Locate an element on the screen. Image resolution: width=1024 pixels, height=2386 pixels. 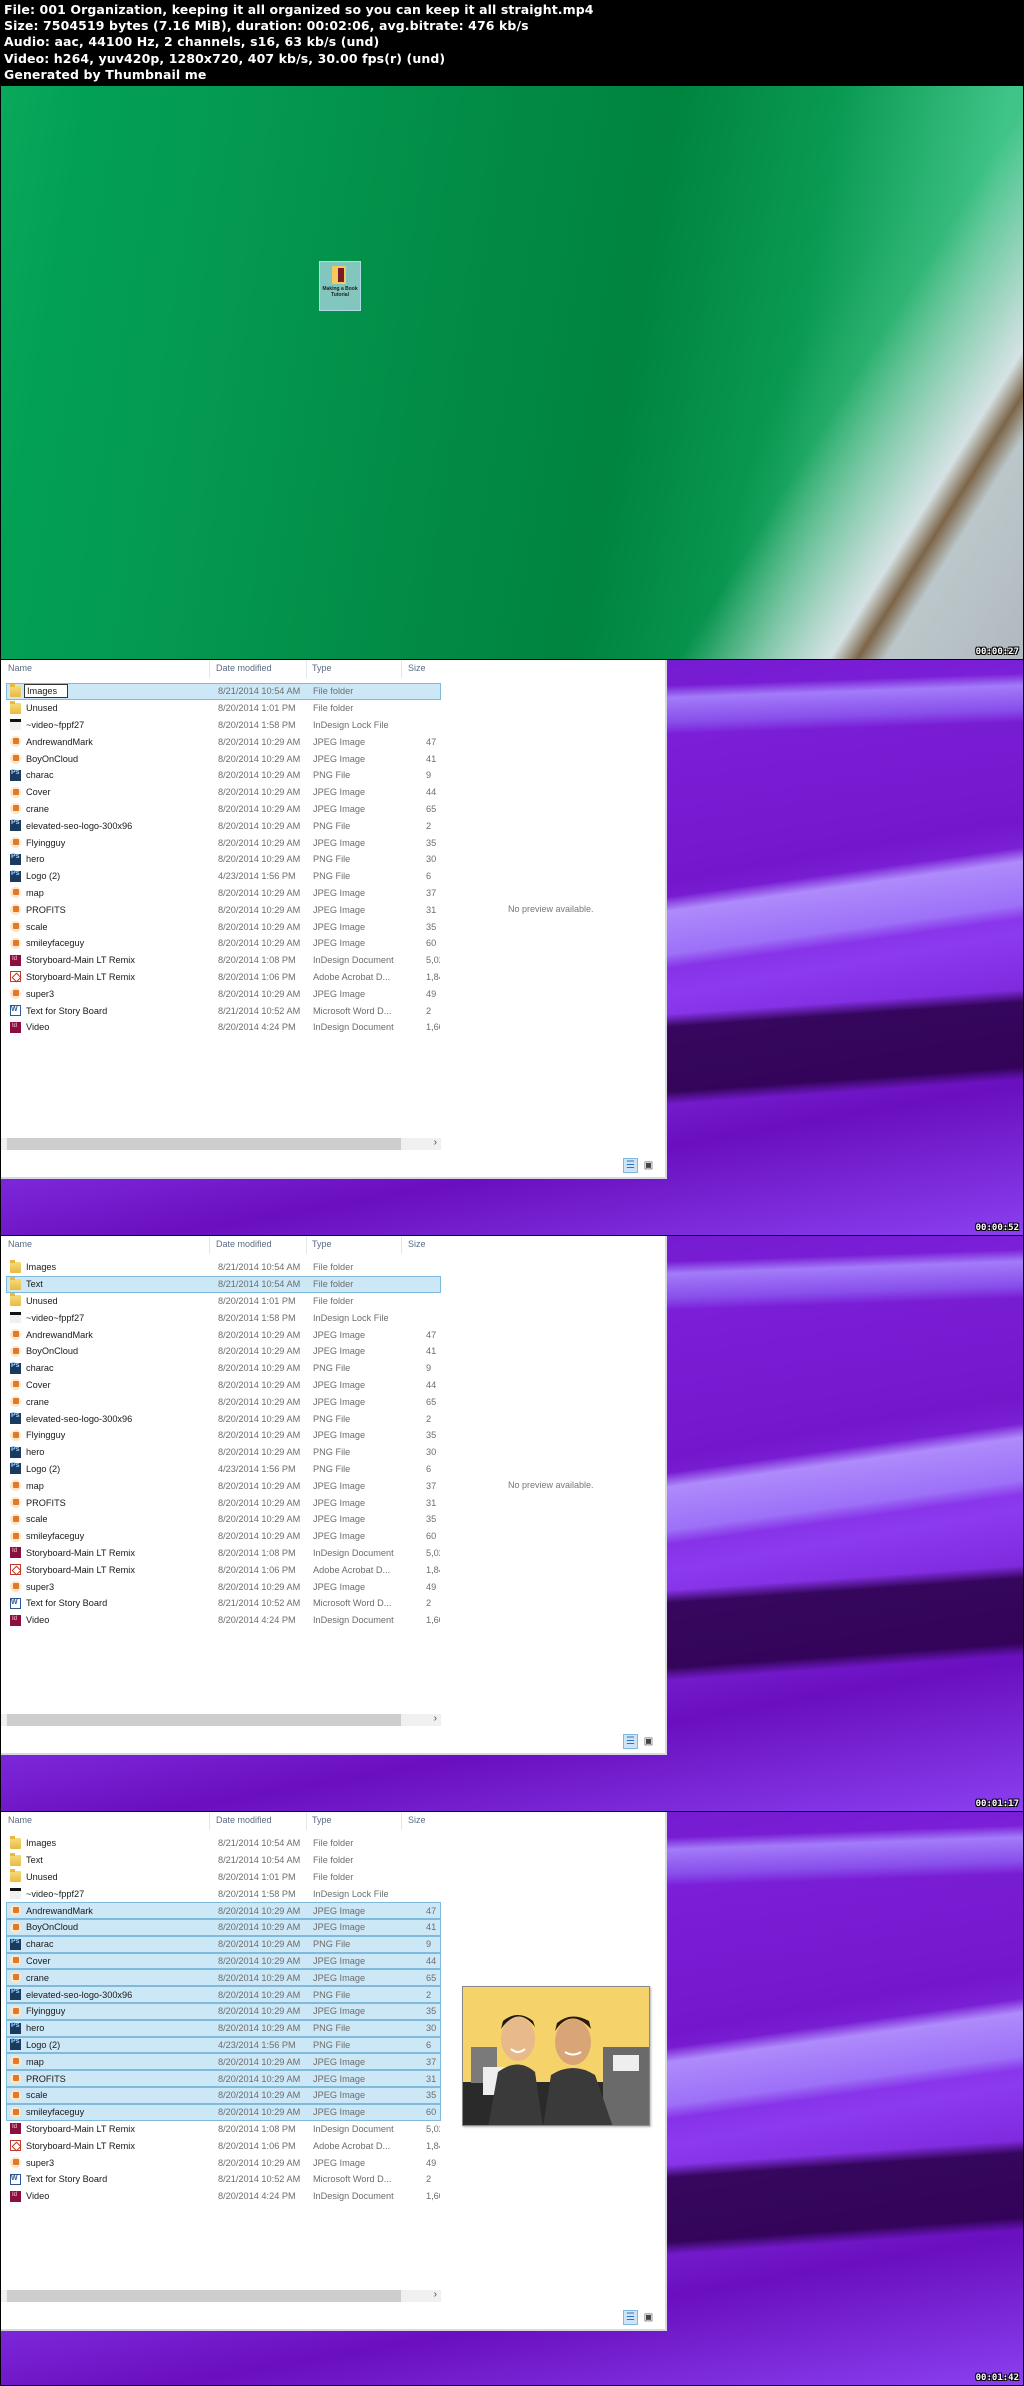
desktop-folder-shortcut: Making a Book Tutorial is located at coordinates (340, 286).